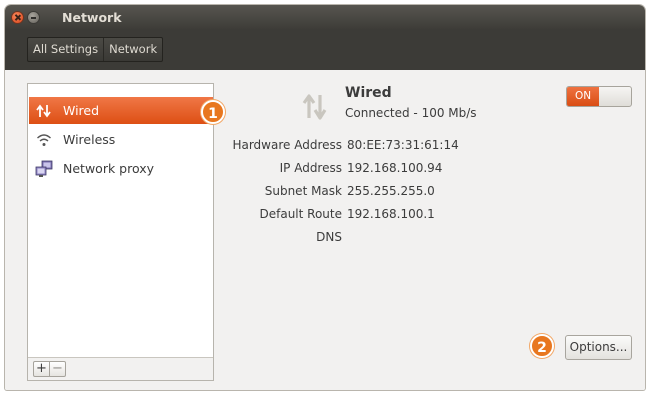 The width and height of the screenshot is (650, 395). What do you see at coordinates (121, 139) in the screenshot?
I see `sidebar-item-wireless: Wireless` at bounding box center [121, 139].